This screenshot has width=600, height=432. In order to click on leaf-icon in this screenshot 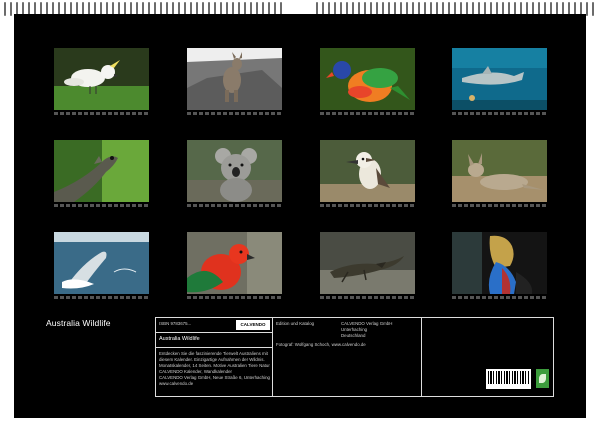, I will do `click(542, 378)`.